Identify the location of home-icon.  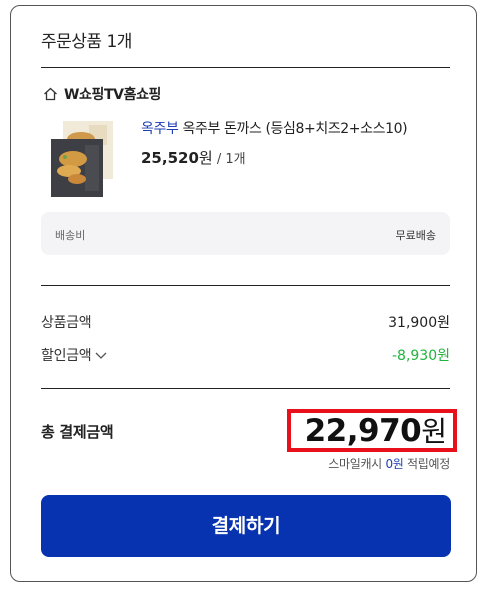
(50, 94).